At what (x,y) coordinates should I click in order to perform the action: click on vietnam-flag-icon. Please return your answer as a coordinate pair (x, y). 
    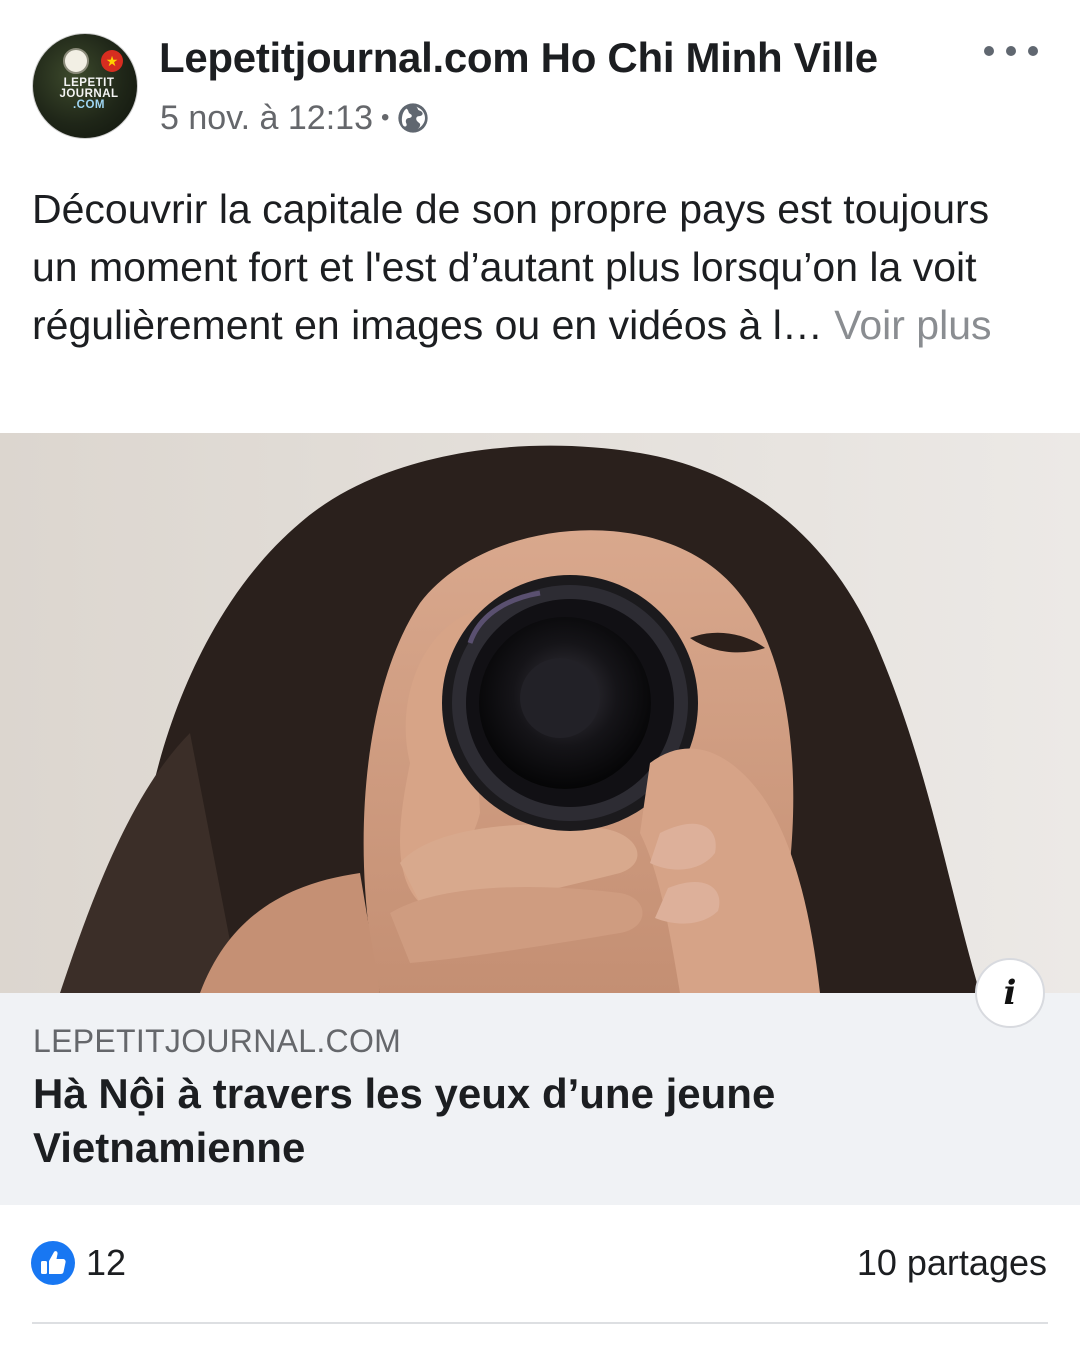
    Looking at the image, I should click on (112, 61).